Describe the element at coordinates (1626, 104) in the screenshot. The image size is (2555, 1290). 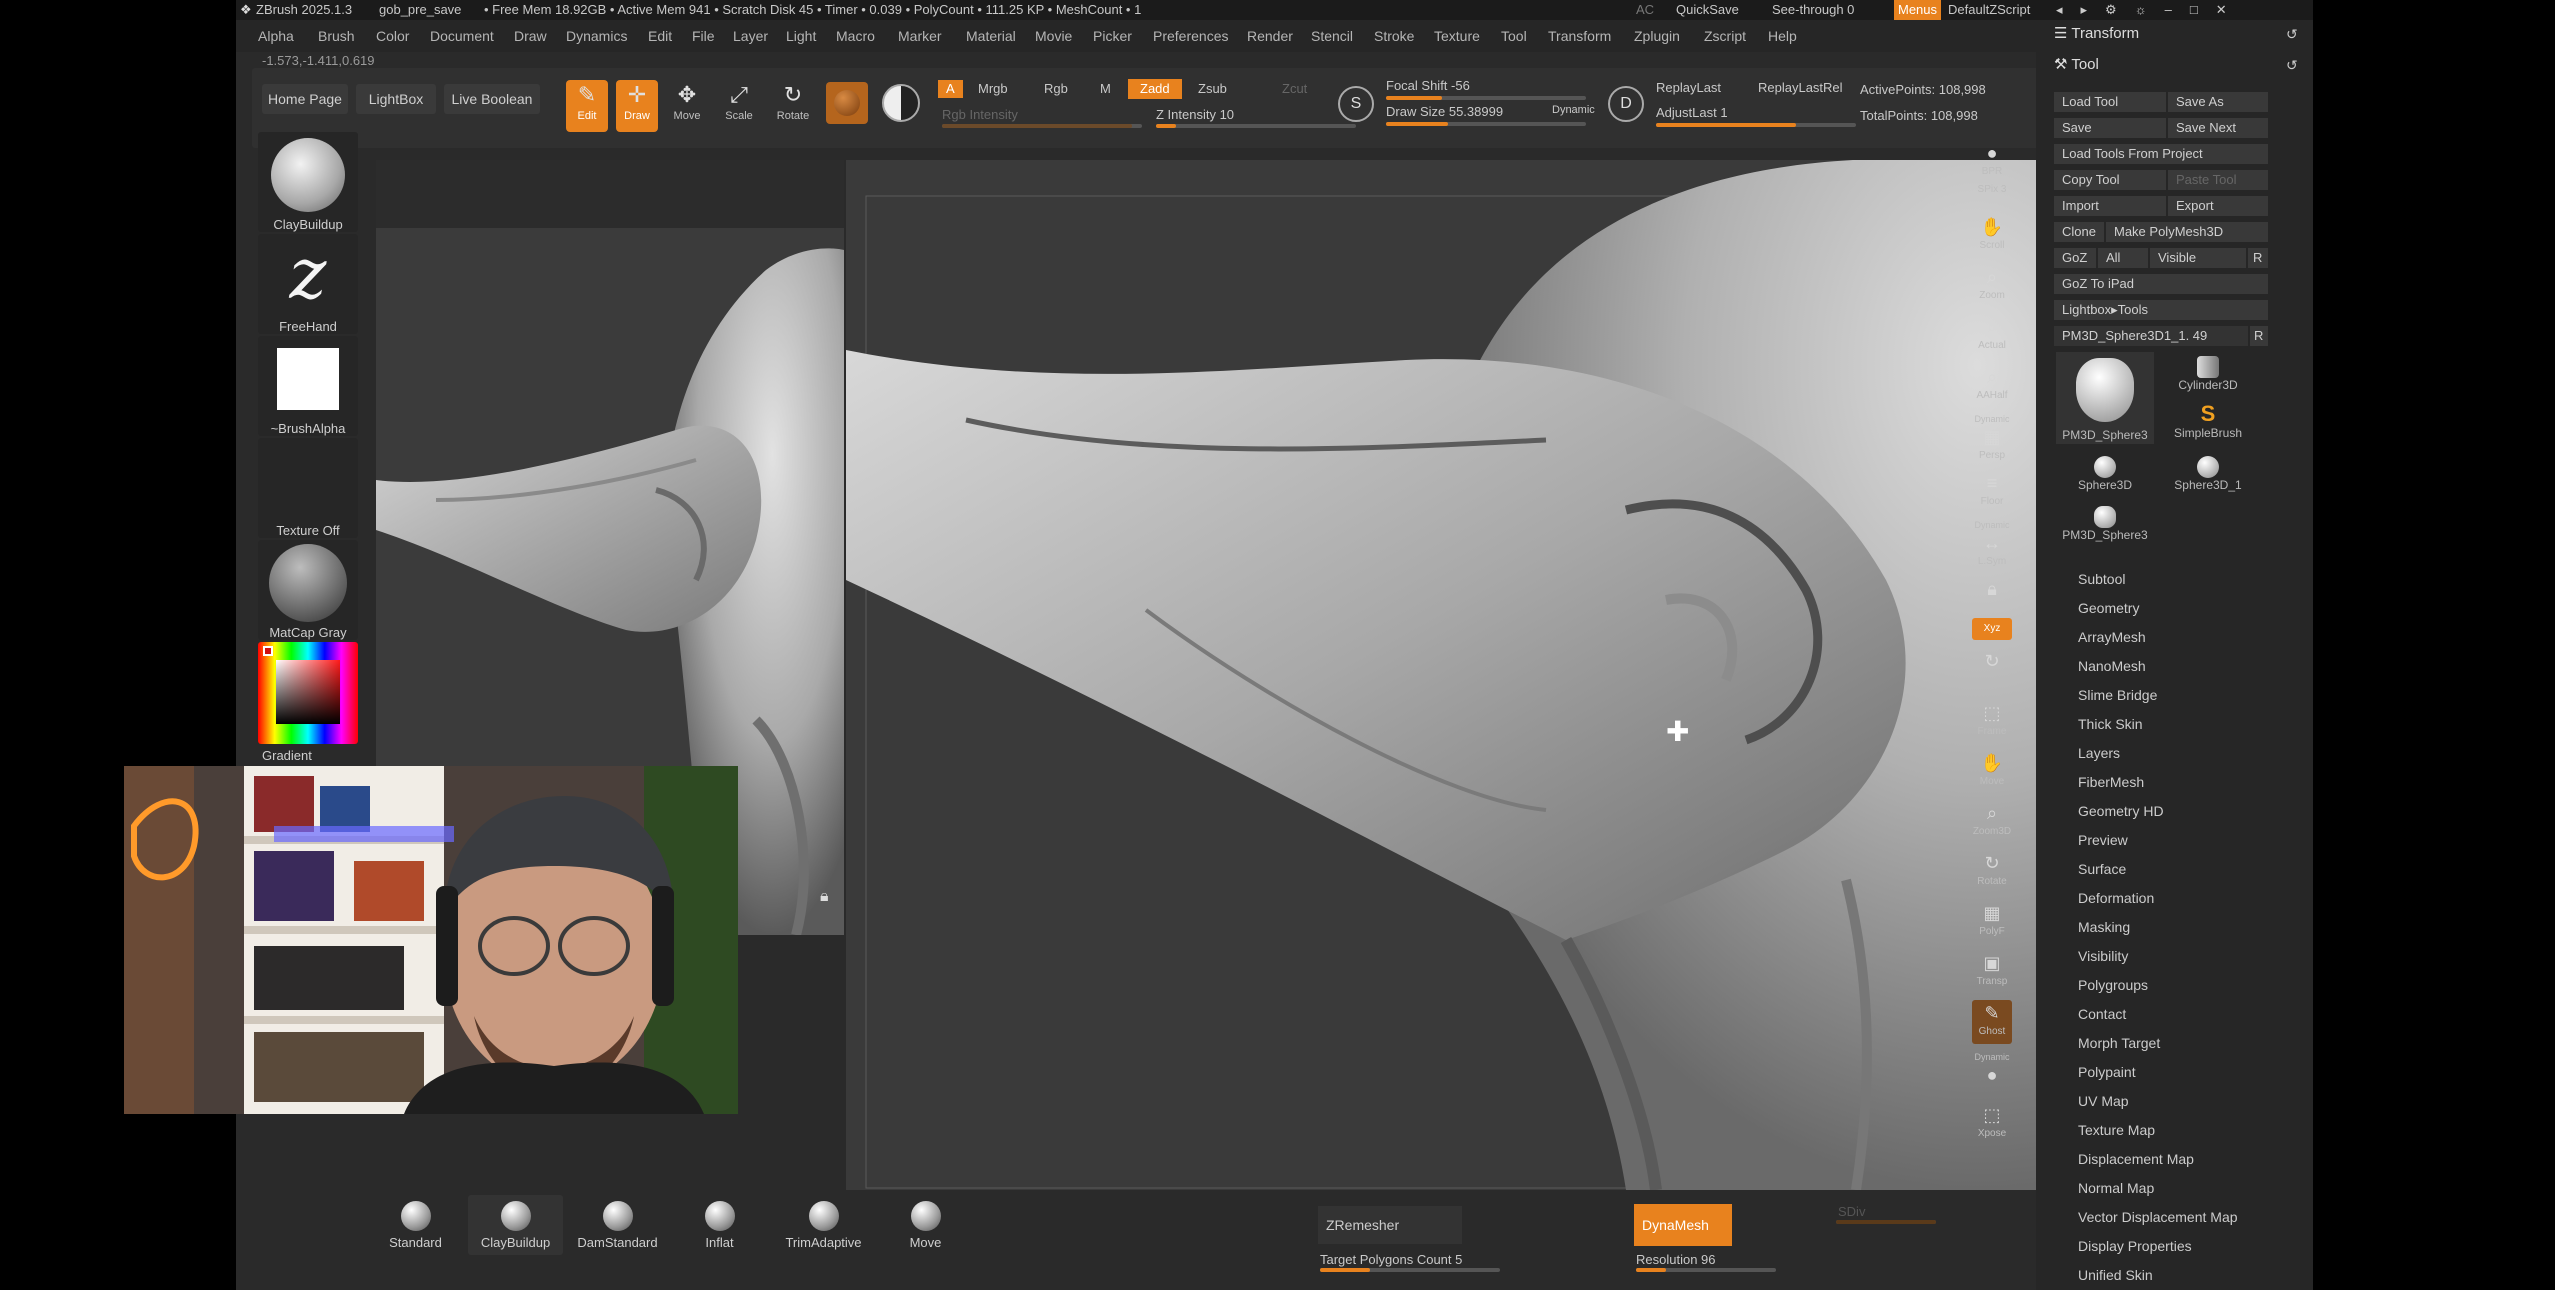
I see `replay-icon: D` at that location.